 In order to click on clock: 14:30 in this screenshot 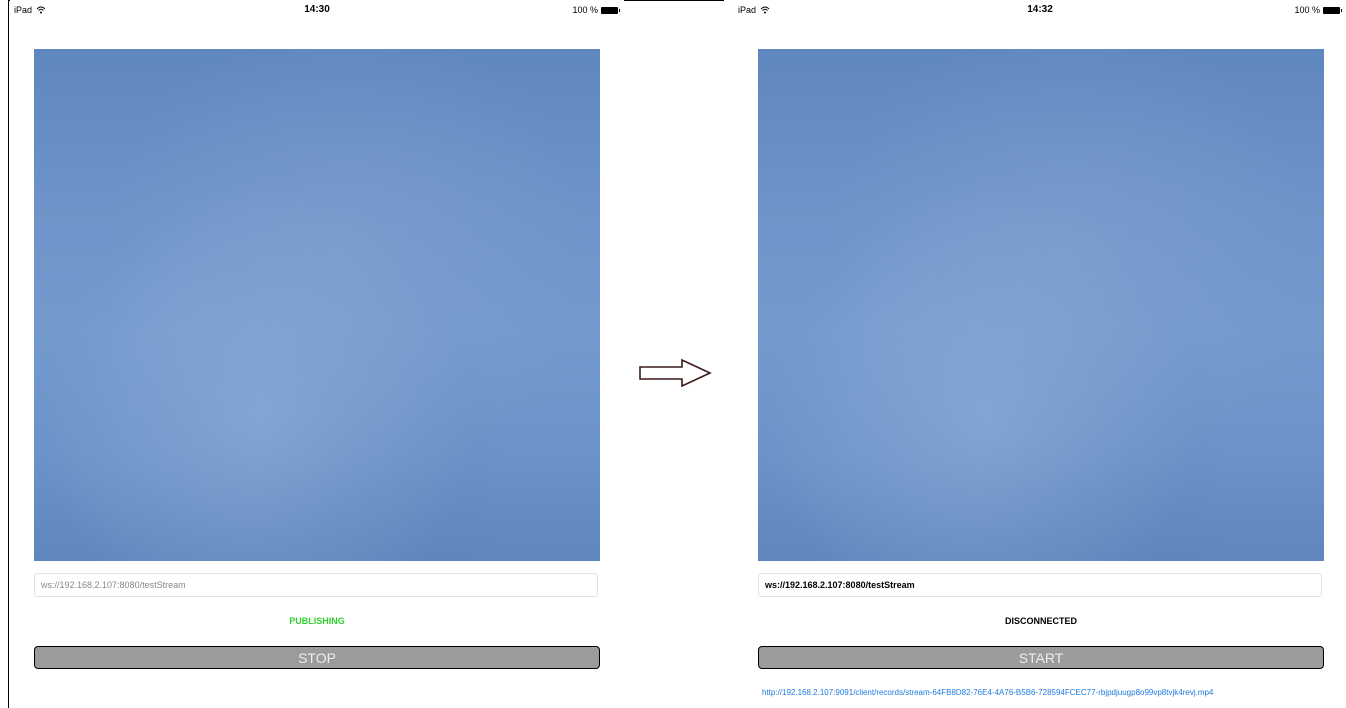, I will do `click(317, 9)`.